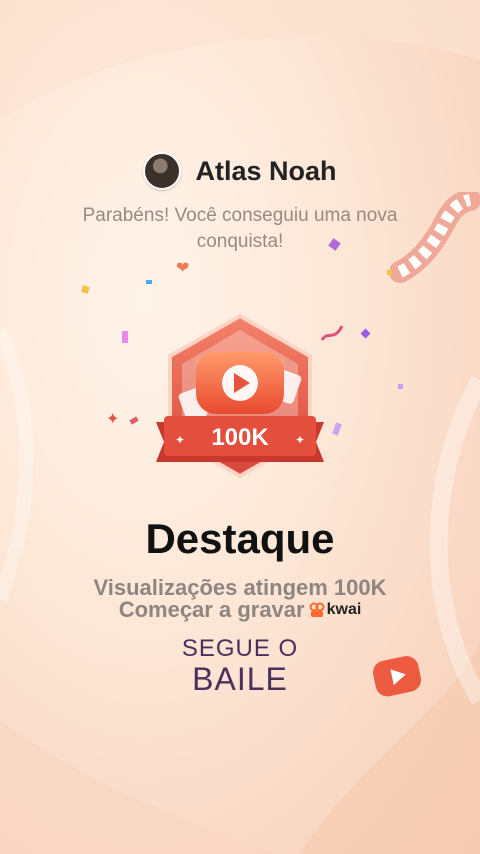  I want to click on achievement-title: Destaque, so click(240, 538).